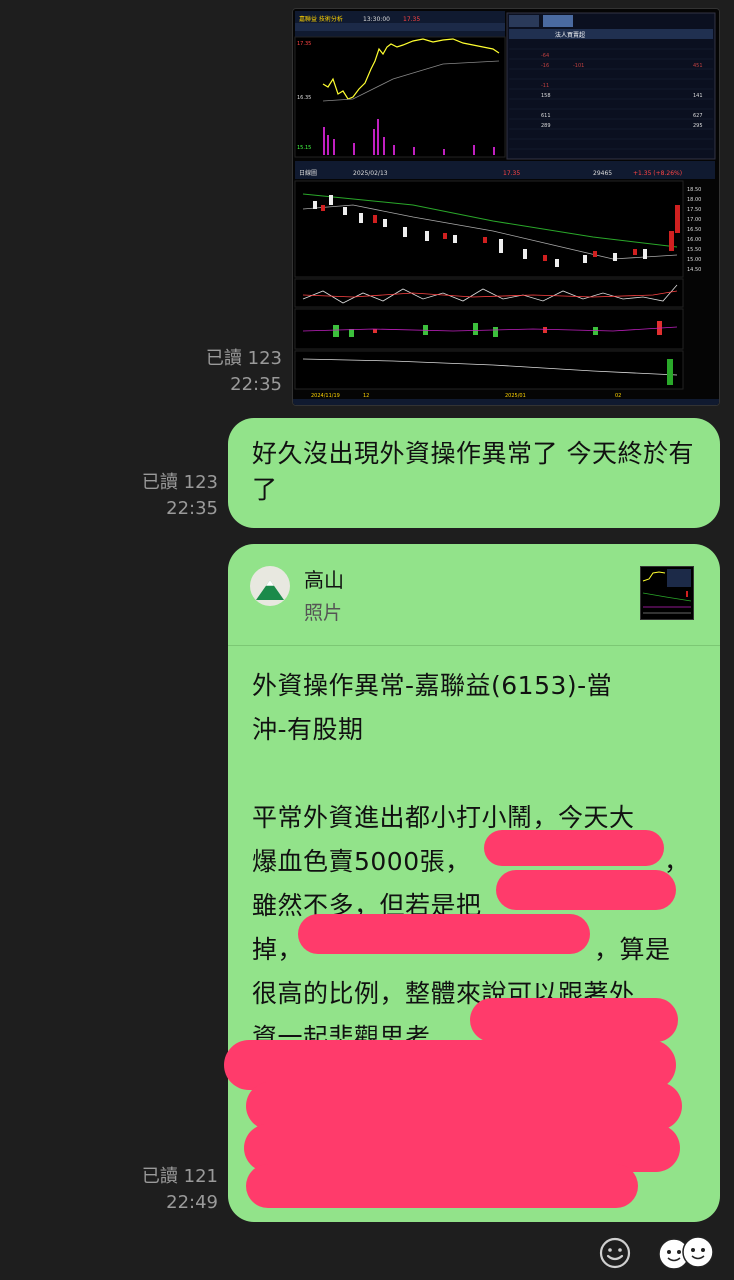  I want to click on sticker-icon, so click(686, 1253).